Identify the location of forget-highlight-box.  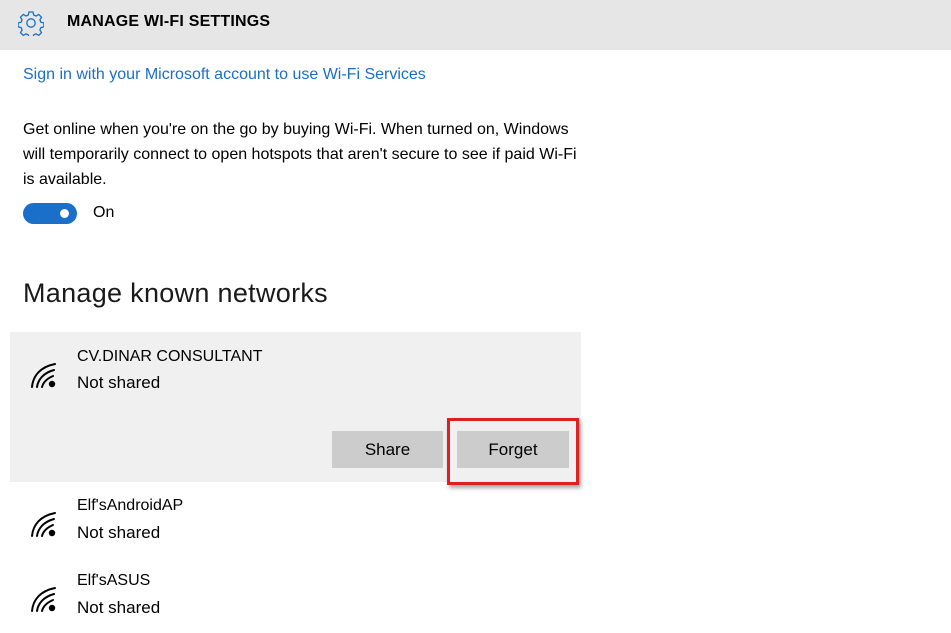
(513, 451).